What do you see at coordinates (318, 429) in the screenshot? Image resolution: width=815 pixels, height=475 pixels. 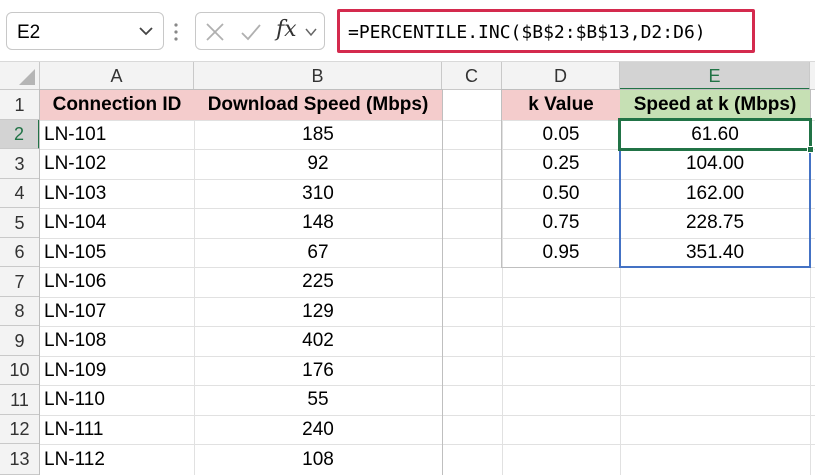 I see `cell-speed: 240` at bounding box center [318, 429].